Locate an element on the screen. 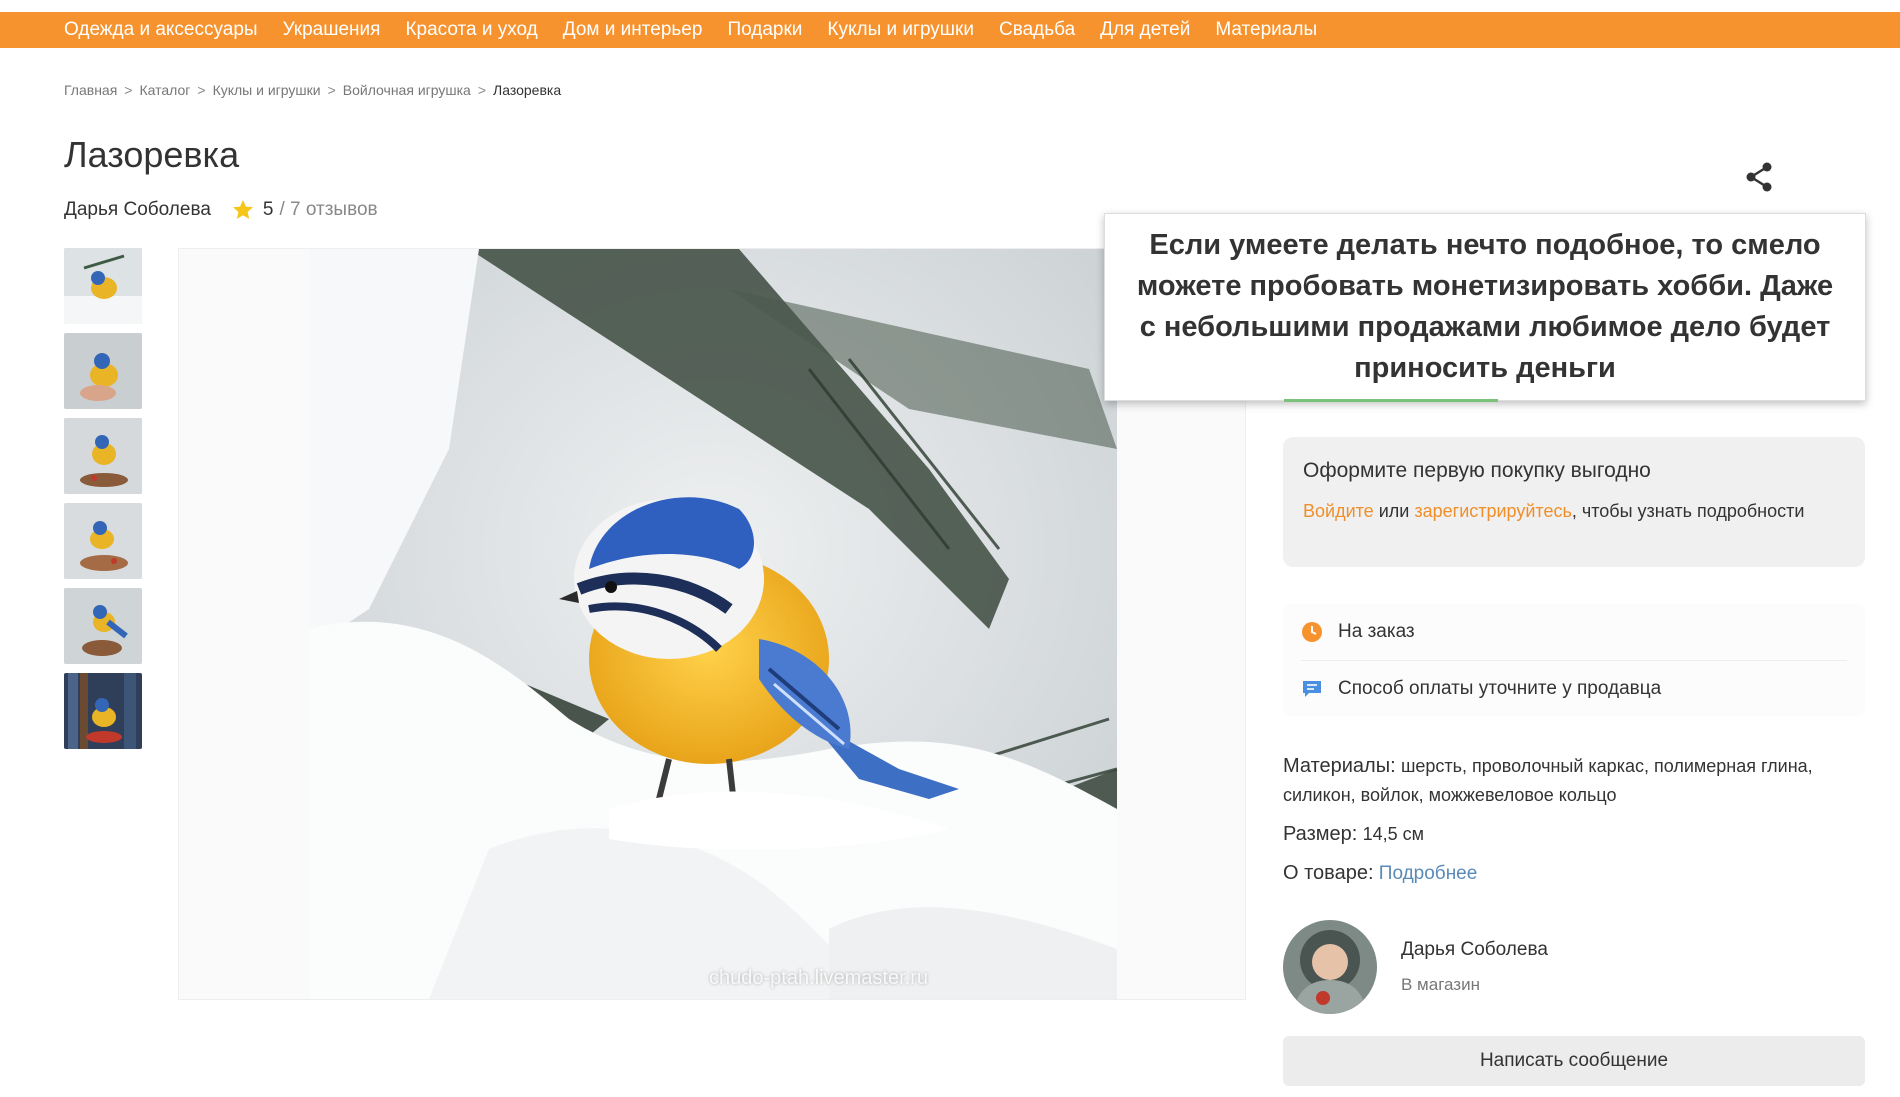 This screenshot has height=1097, width=1900. nav-item-clothing: Одежда и аксессуары is located at coordinates (161, 30).